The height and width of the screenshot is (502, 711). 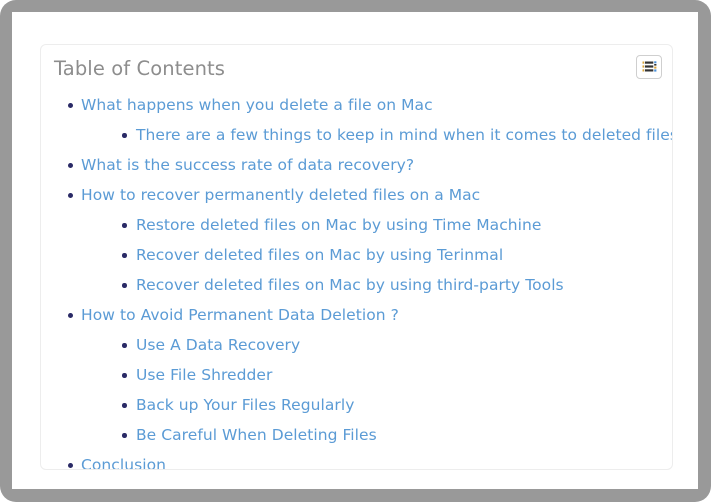 What do you see at coordinates (390, 345) in the screenshot?
I see `list-item: Use A Data Recovery` at bounding box center [390, 345].